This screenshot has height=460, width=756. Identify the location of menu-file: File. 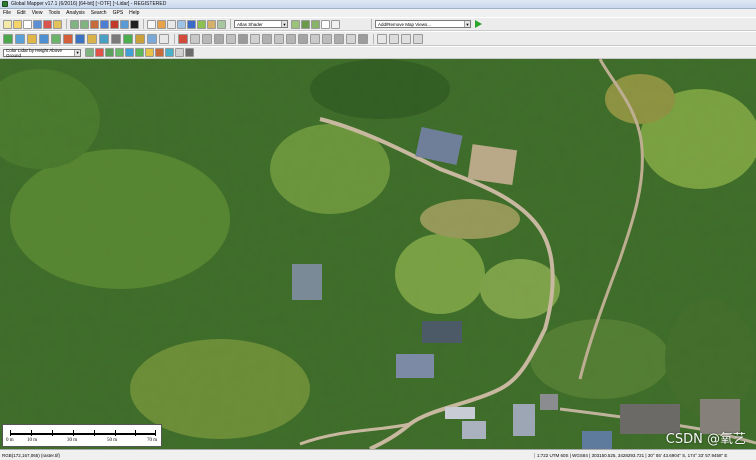
(7, 13).